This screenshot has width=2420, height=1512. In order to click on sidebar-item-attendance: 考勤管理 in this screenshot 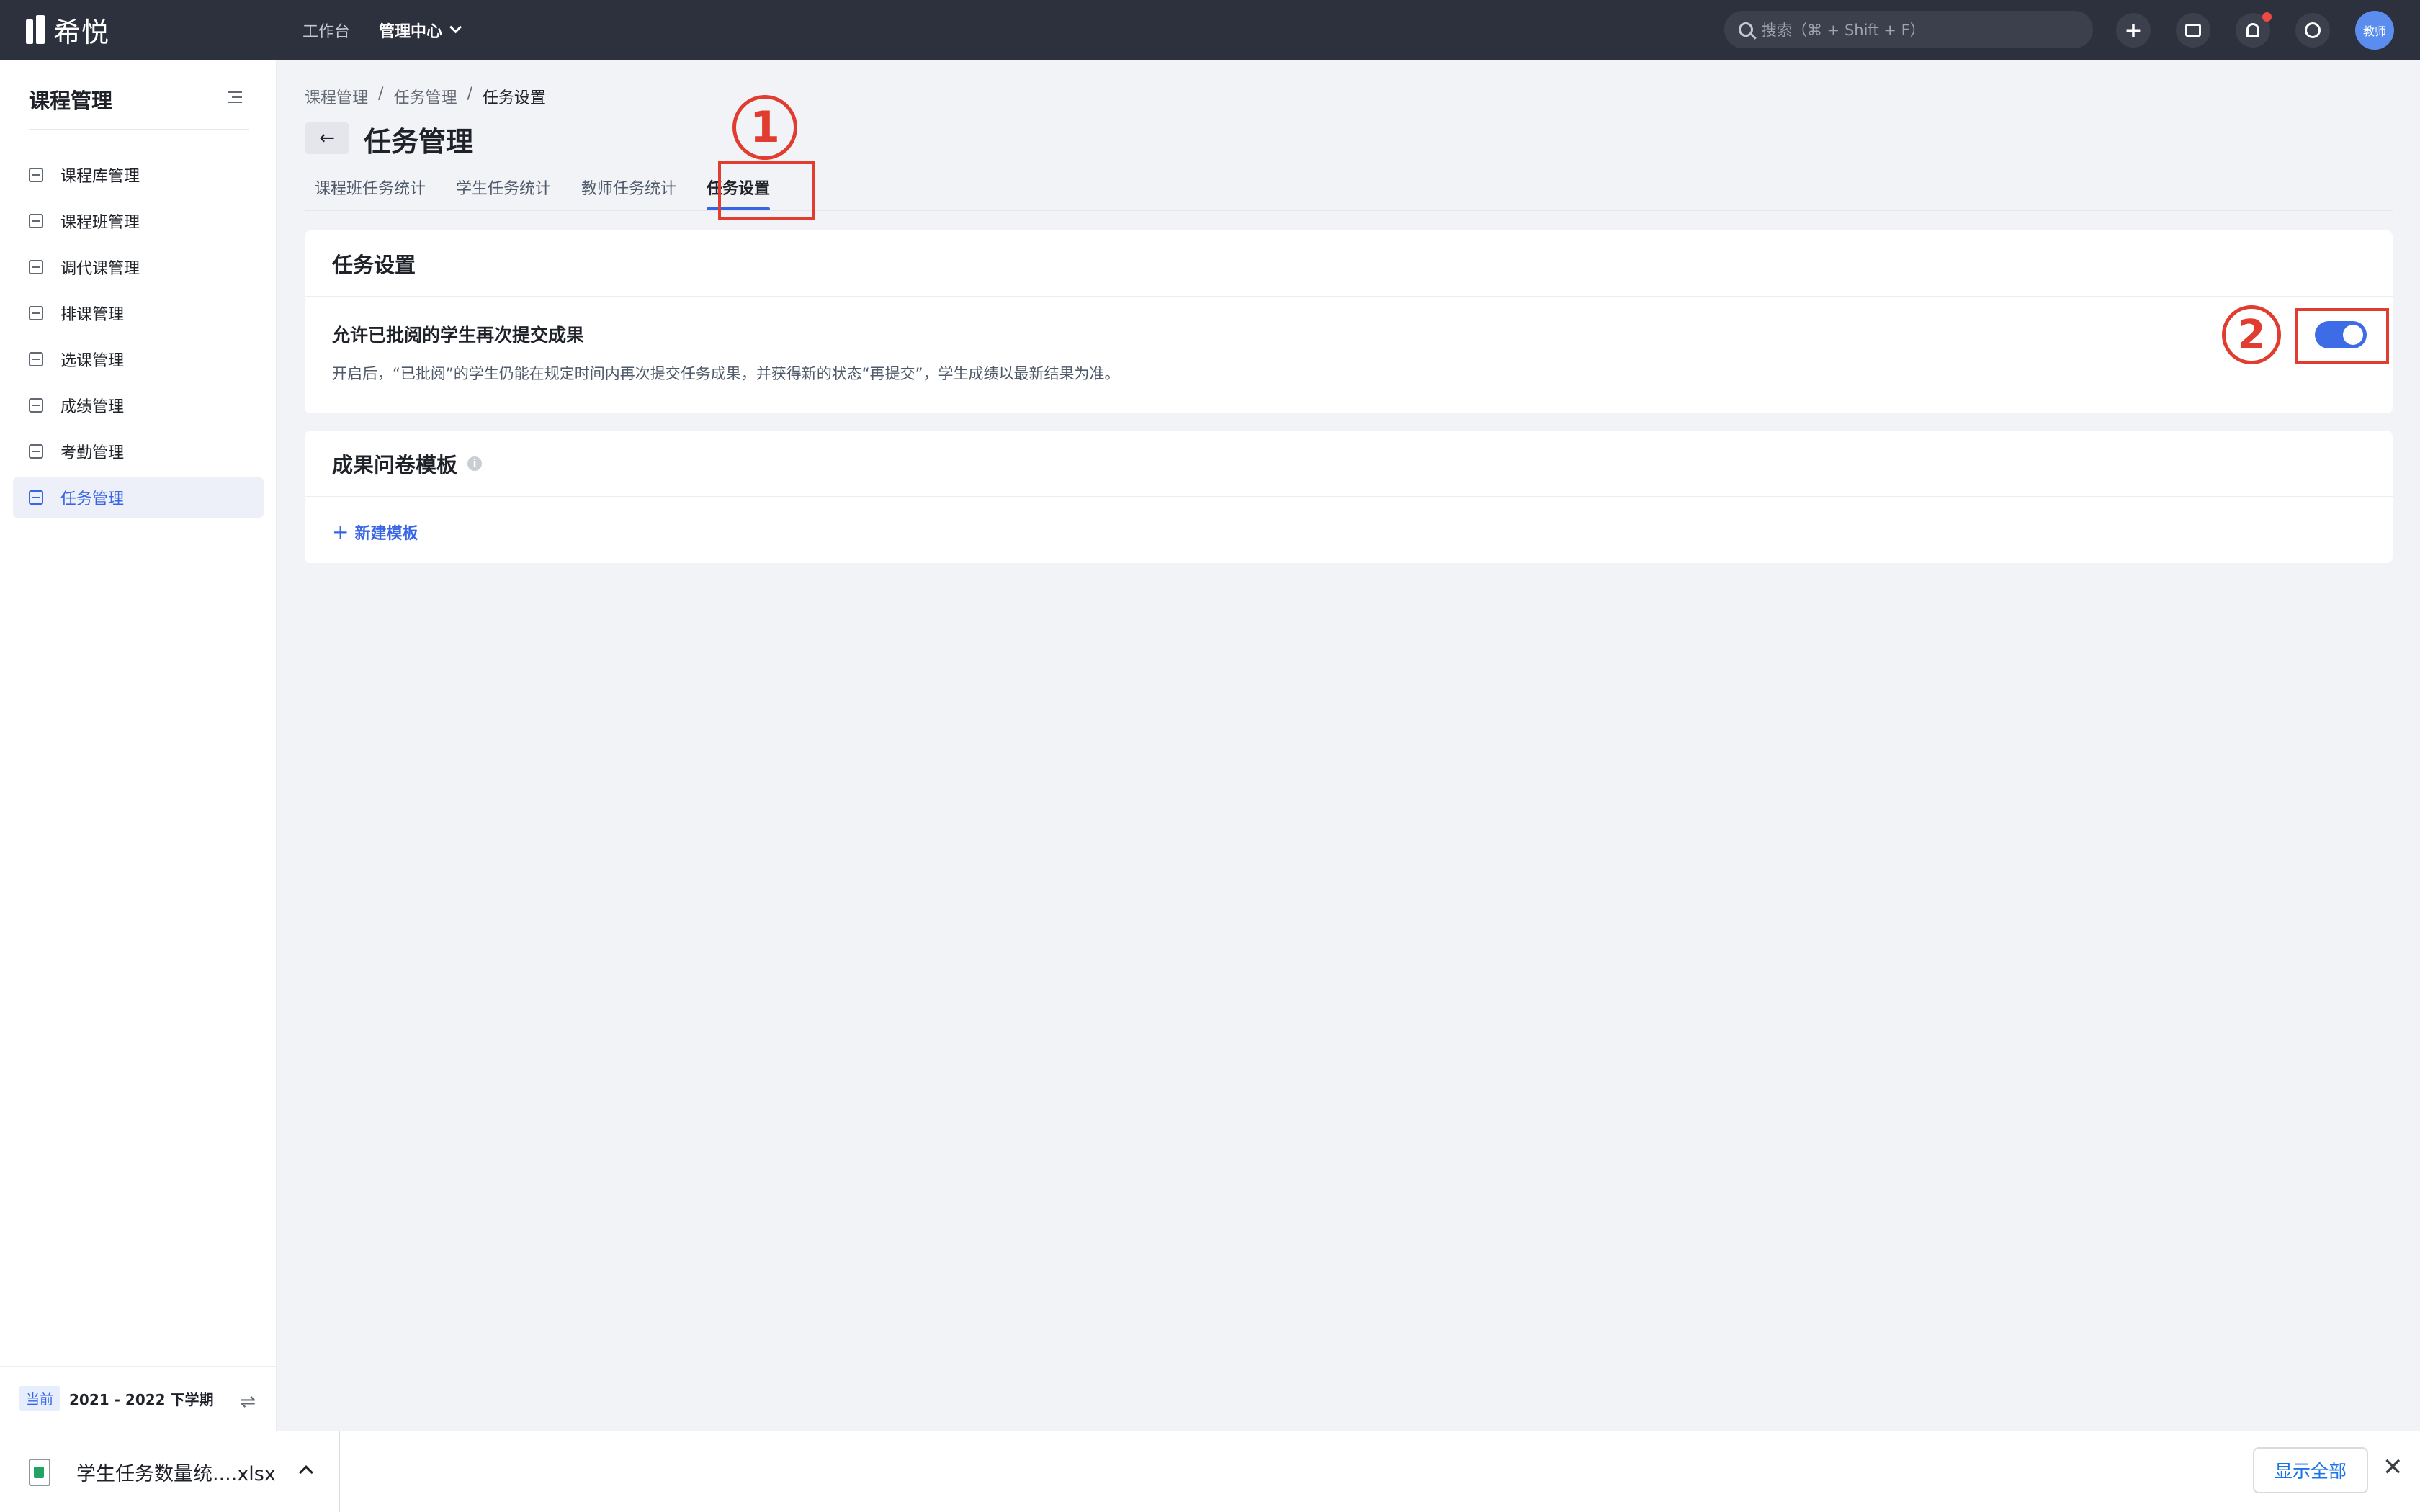, I will do `click(138, 451)`.